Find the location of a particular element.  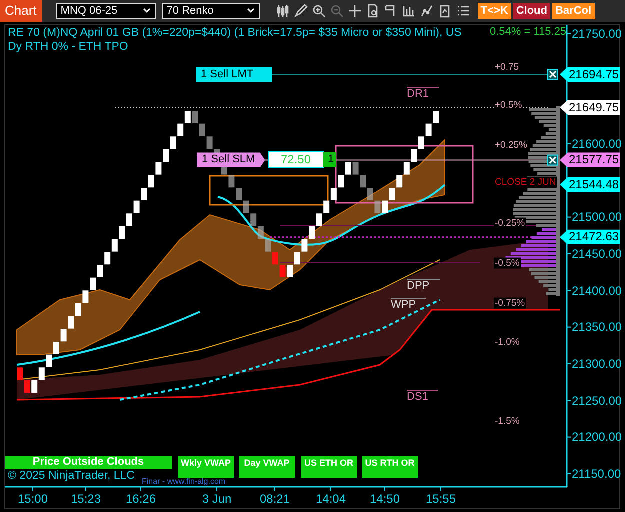

percent-level-label: +0.5% is located at coordinates (509, 105).